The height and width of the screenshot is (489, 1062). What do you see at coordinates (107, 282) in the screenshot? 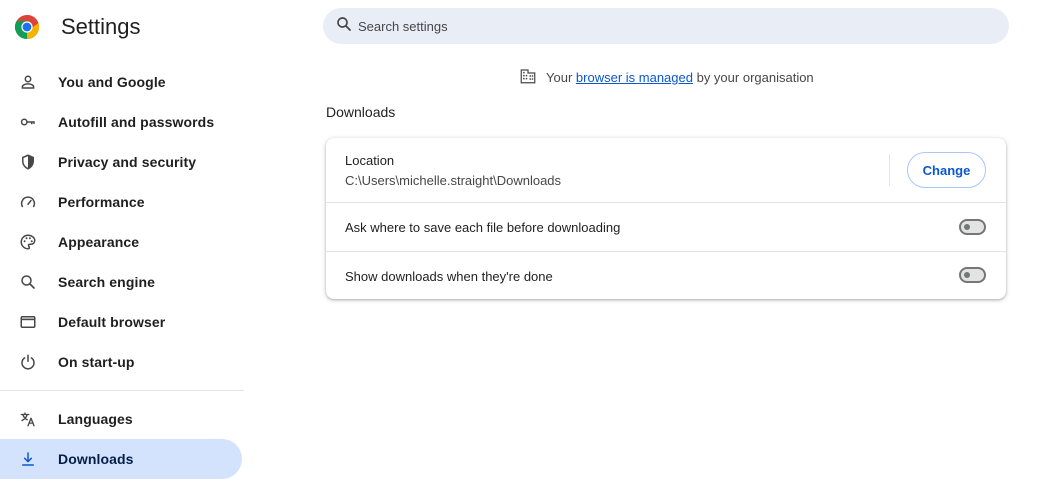
I see `sidebar-item-label: Search engine` at bounding box center [107, 282].